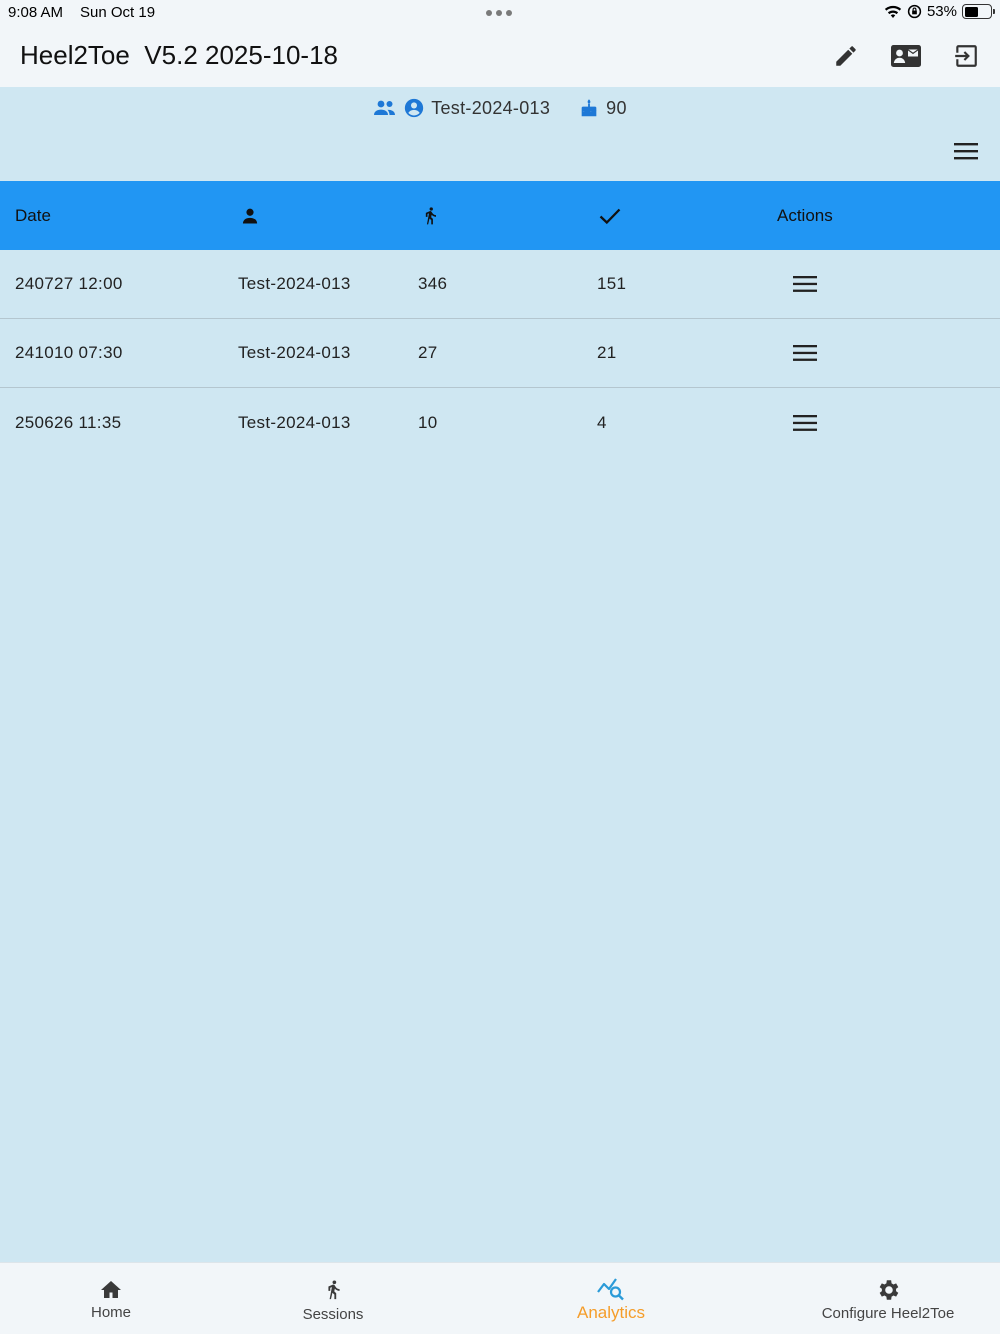  I want to click on sessions-table-header: Date Actions, so click(500, 215).